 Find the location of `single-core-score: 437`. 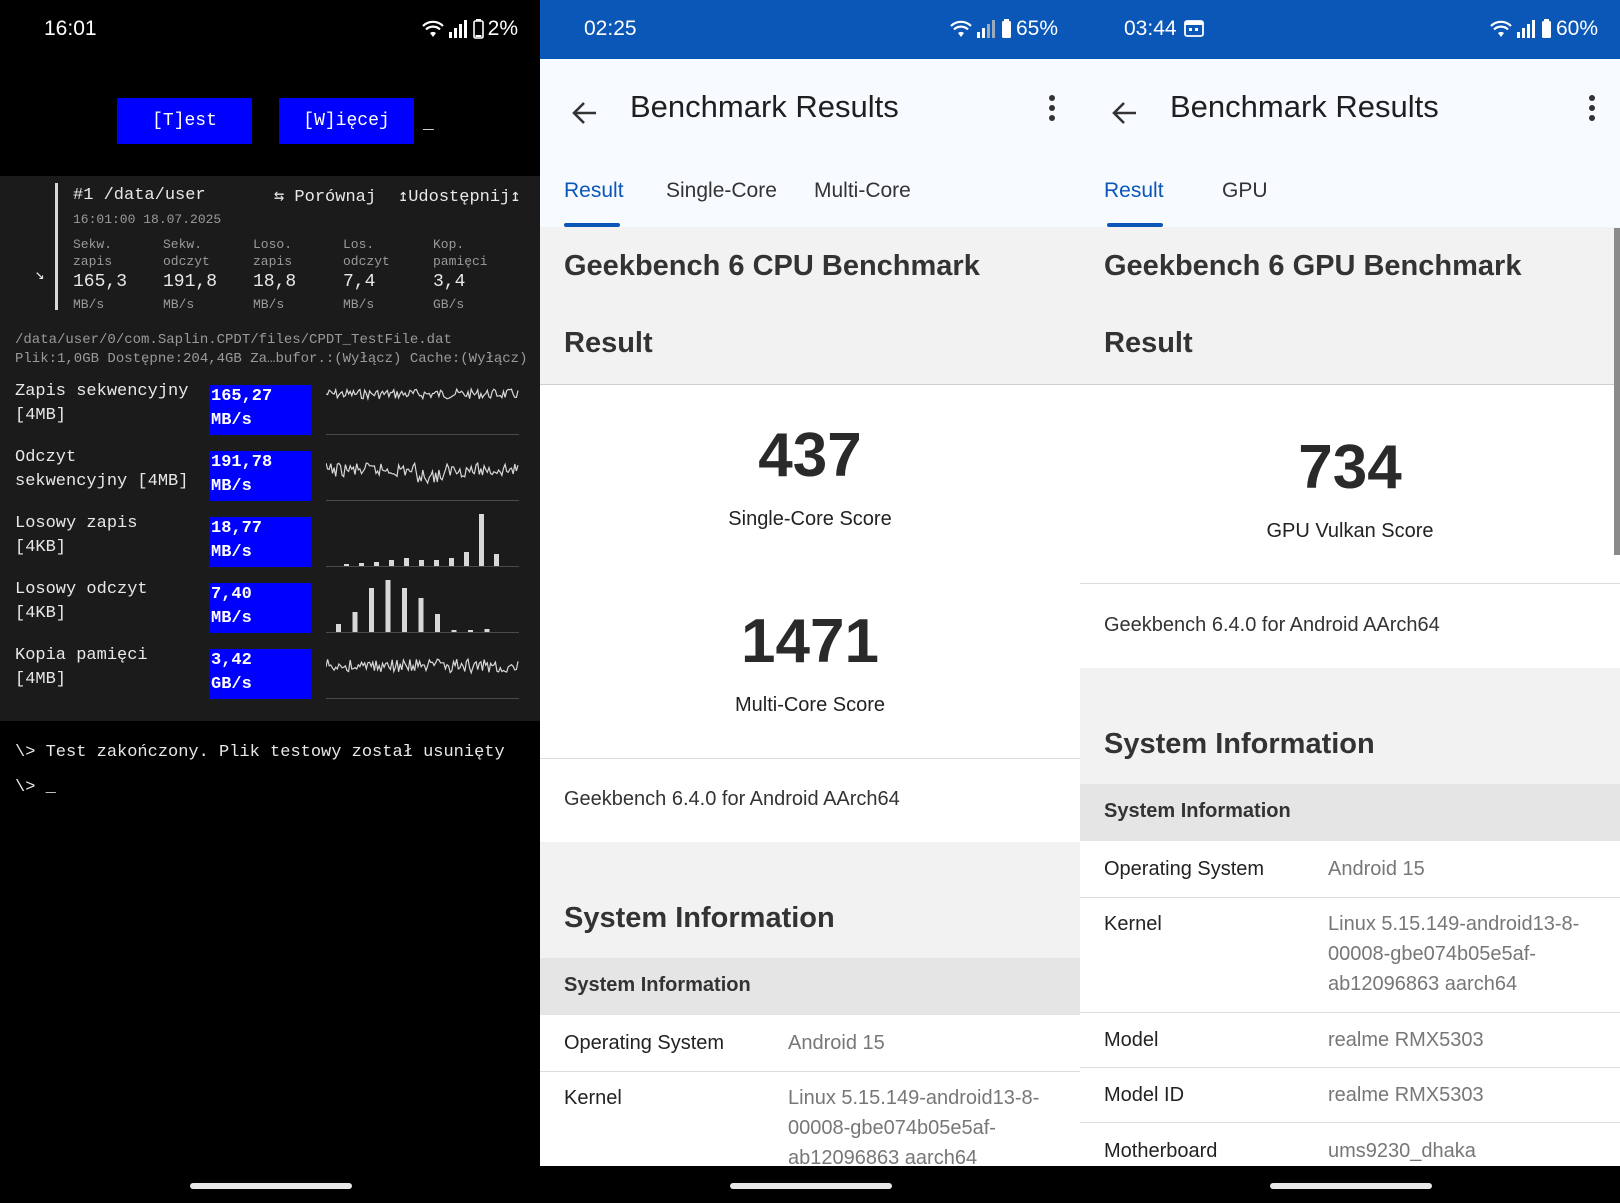

single-core-score: 437 is located at coordinates (810, 455).